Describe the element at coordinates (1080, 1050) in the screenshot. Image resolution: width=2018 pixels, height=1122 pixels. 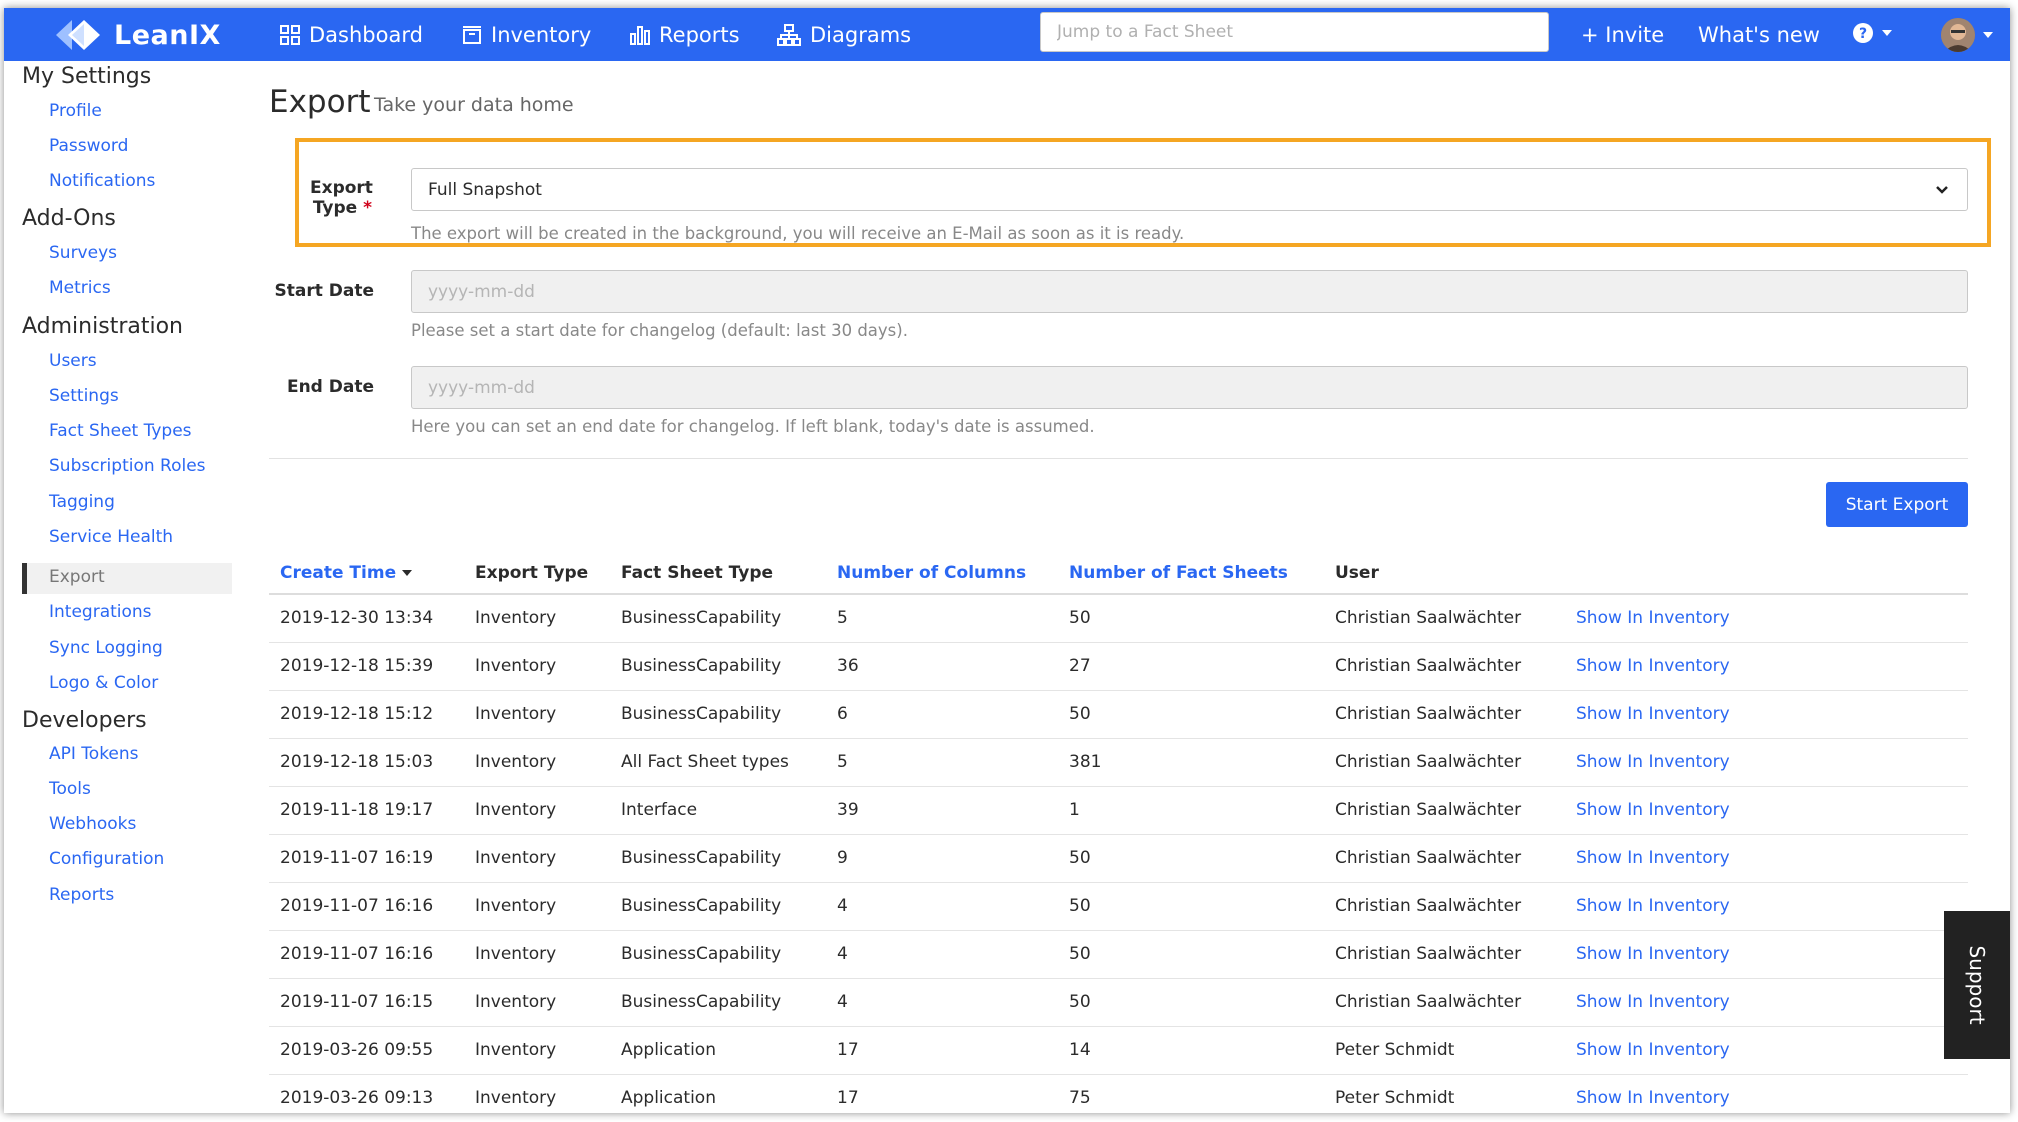
I see `cell-number-of-fact-sheets: 14` at that location.